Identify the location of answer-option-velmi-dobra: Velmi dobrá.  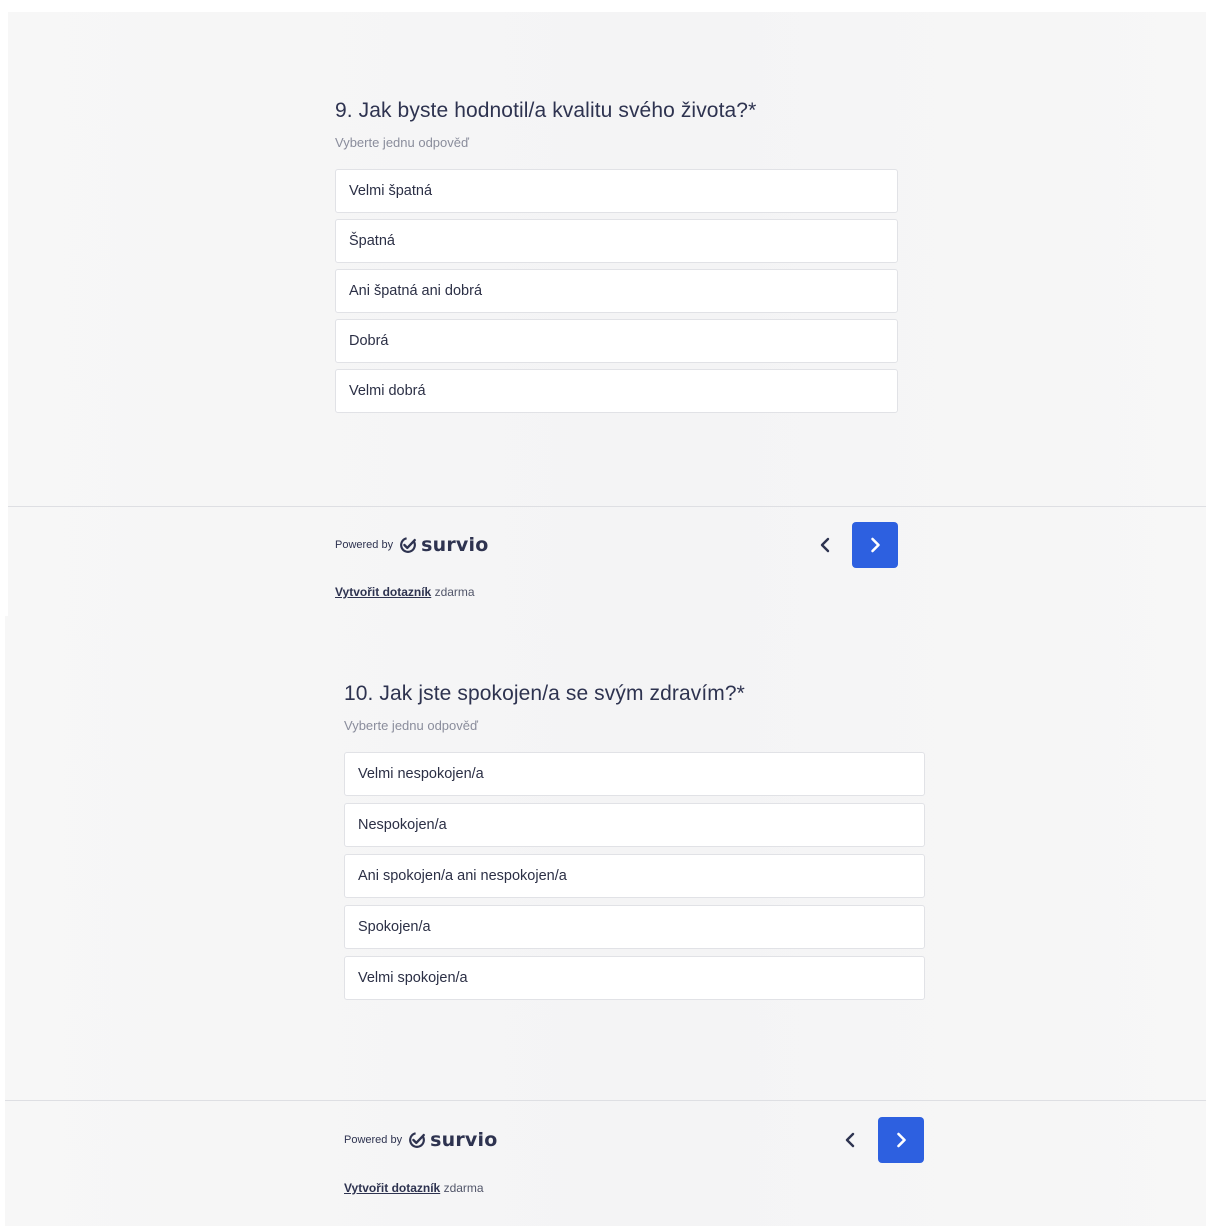
(616, 391).